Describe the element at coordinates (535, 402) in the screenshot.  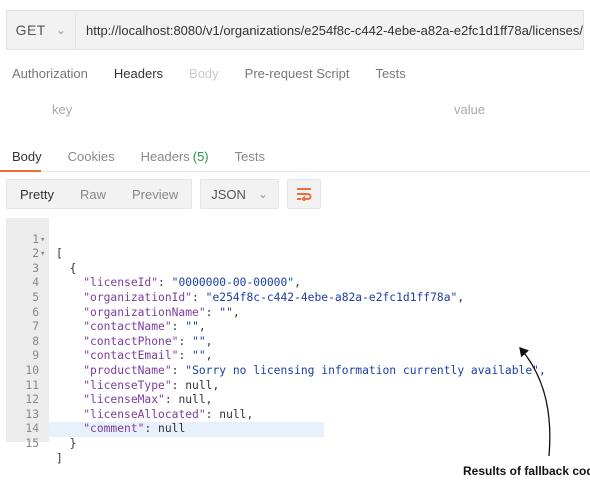
I see `annotation-arrow` at that location.